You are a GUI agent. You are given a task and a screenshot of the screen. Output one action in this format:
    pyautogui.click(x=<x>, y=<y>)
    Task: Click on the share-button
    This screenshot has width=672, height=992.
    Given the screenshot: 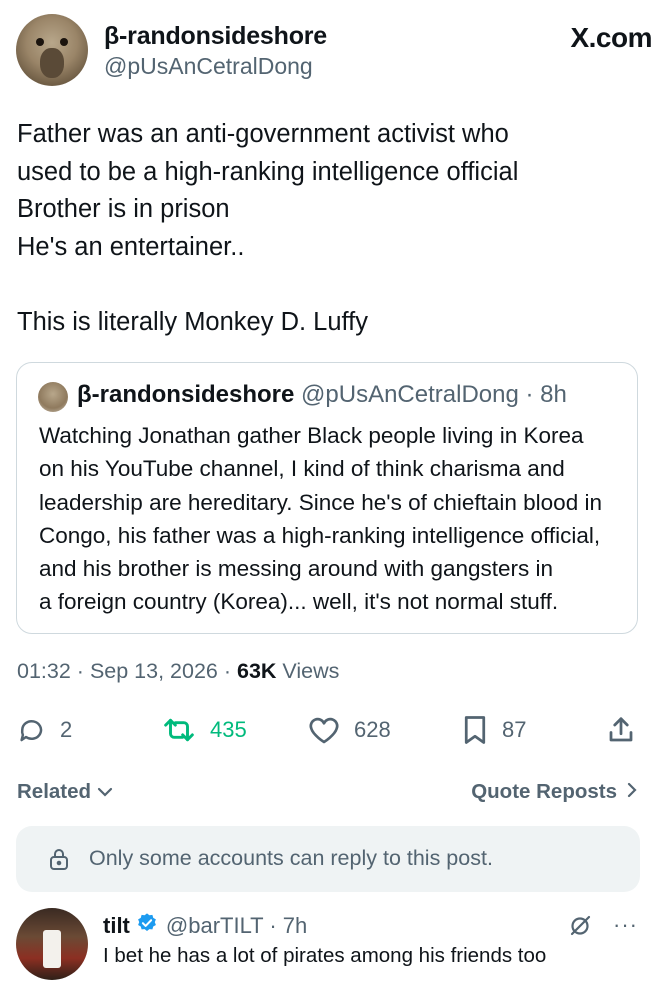 What is the action you would take?
    pyautogui.click(x=621, y=730)
    